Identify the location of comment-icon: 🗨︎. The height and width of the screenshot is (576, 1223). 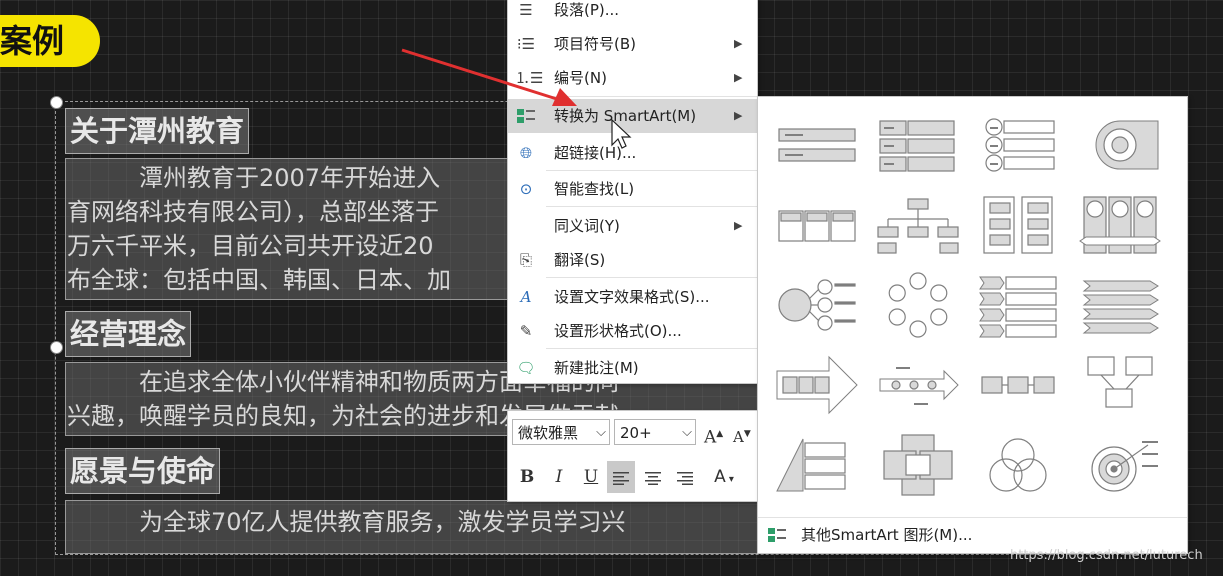
(526, 368).